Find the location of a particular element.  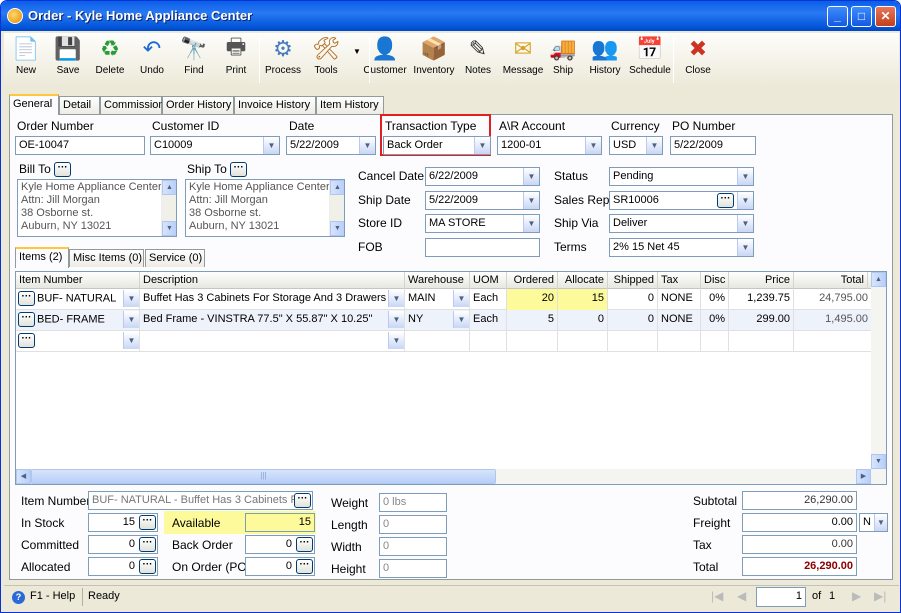

currency-select: USD ▼ is located at coordinates (636, 145).